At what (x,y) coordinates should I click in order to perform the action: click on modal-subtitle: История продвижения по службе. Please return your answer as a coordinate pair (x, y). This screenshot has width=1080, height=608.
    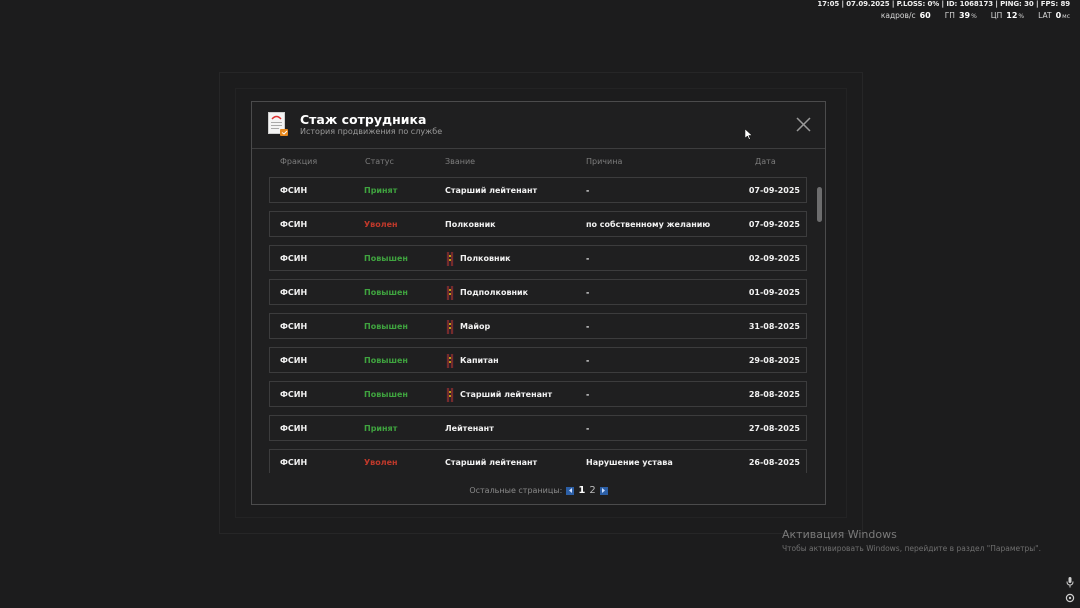
    Looking at the image, I should click on (371, 131).